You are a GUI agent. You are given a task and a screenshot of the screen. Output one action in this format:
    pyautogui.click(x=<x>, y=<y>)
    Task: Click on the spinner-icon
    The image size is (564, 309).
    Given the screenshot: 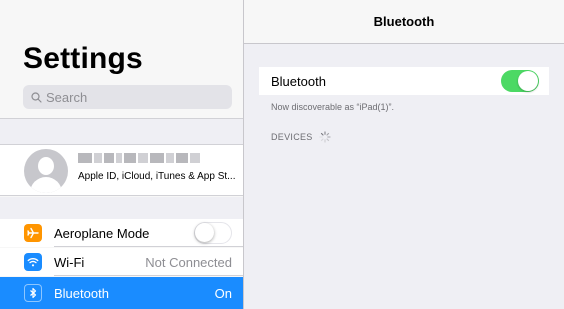 What is the action you would take?
    pyautogui.click(x=325, y=137)
    